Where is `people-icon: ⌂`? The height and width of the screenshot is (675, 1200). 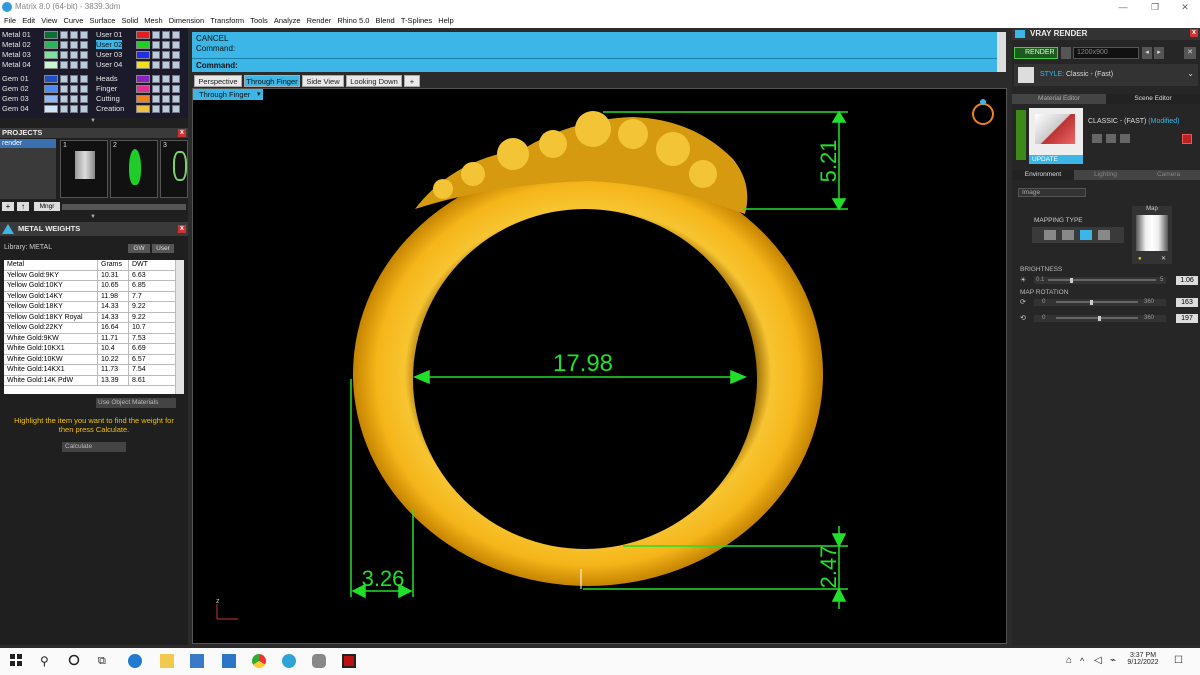 people-icon: ⌂ is located at coordinates (1069, 660).